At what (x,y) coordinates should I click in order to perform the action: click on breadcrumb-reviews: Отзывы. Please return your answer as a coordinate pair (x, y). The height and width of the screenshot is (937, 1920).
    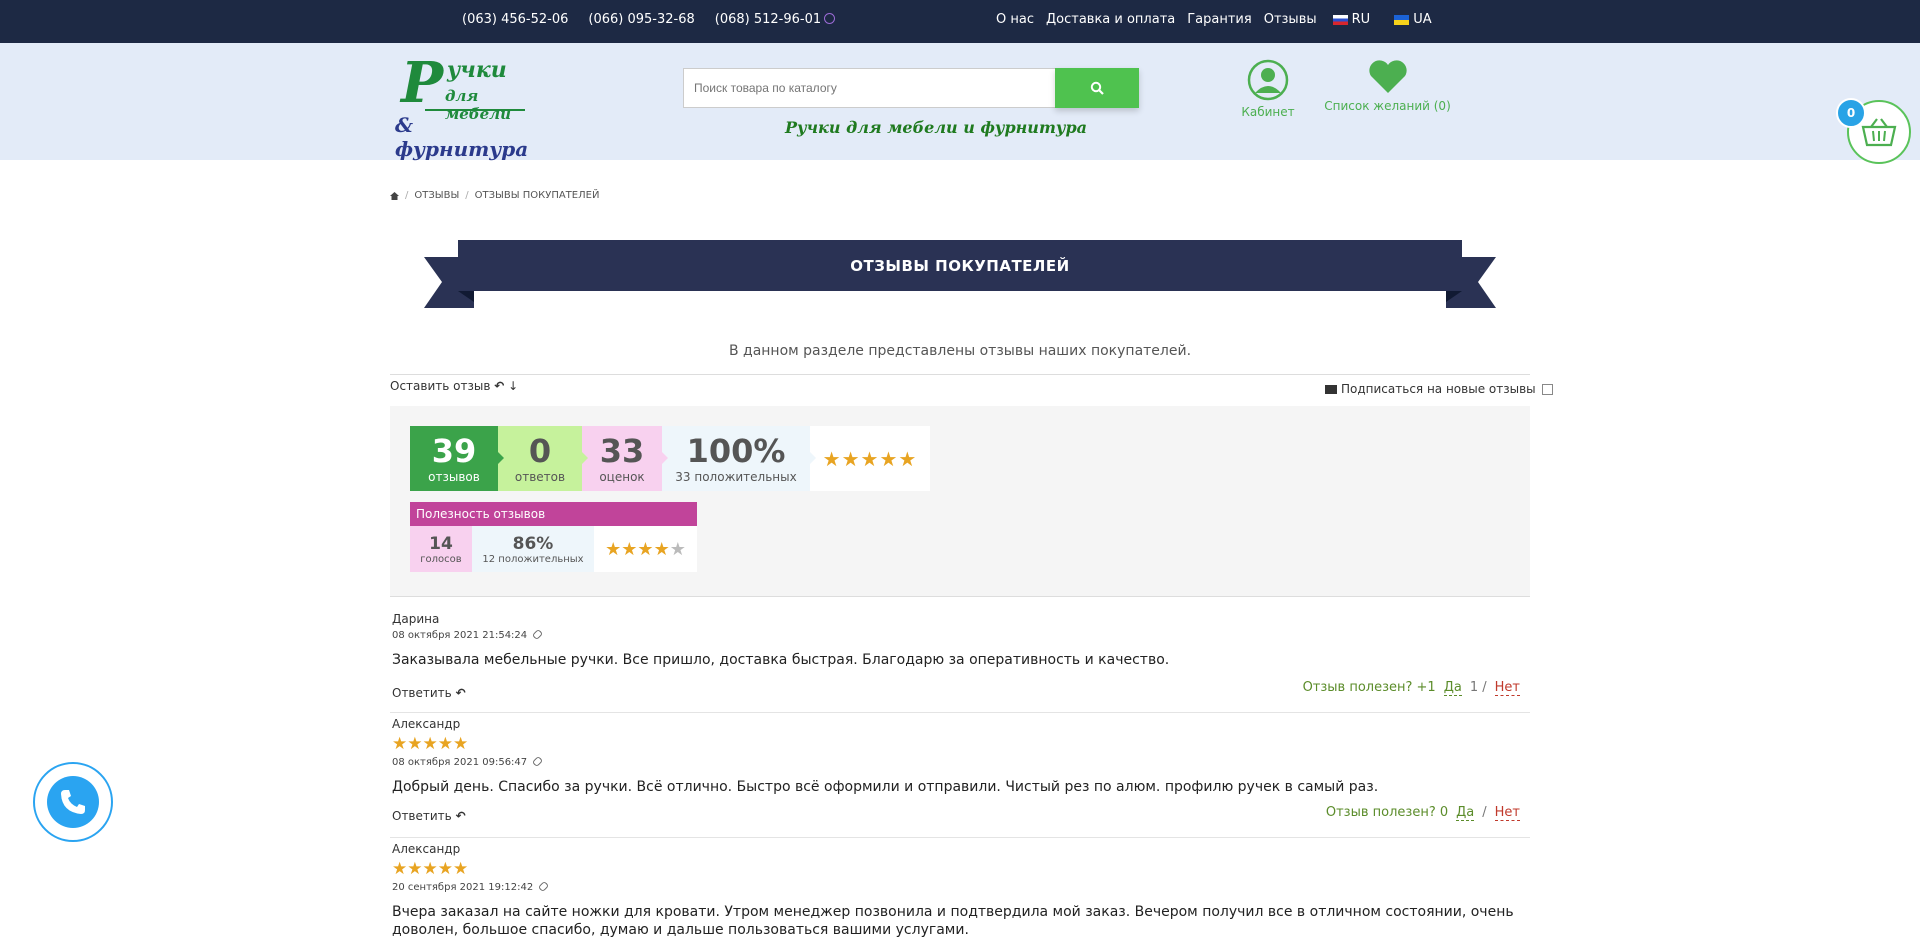
    Looking at the image, I should click on (436, 195).